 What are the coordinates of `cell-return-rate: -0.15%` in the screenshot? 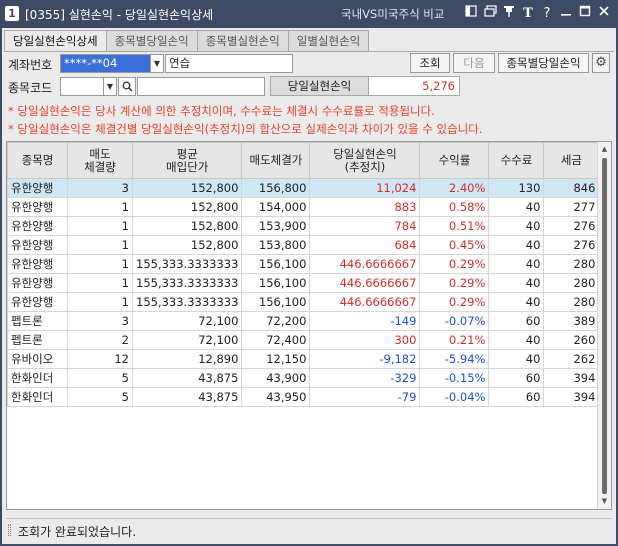 It's located at (454, 378).